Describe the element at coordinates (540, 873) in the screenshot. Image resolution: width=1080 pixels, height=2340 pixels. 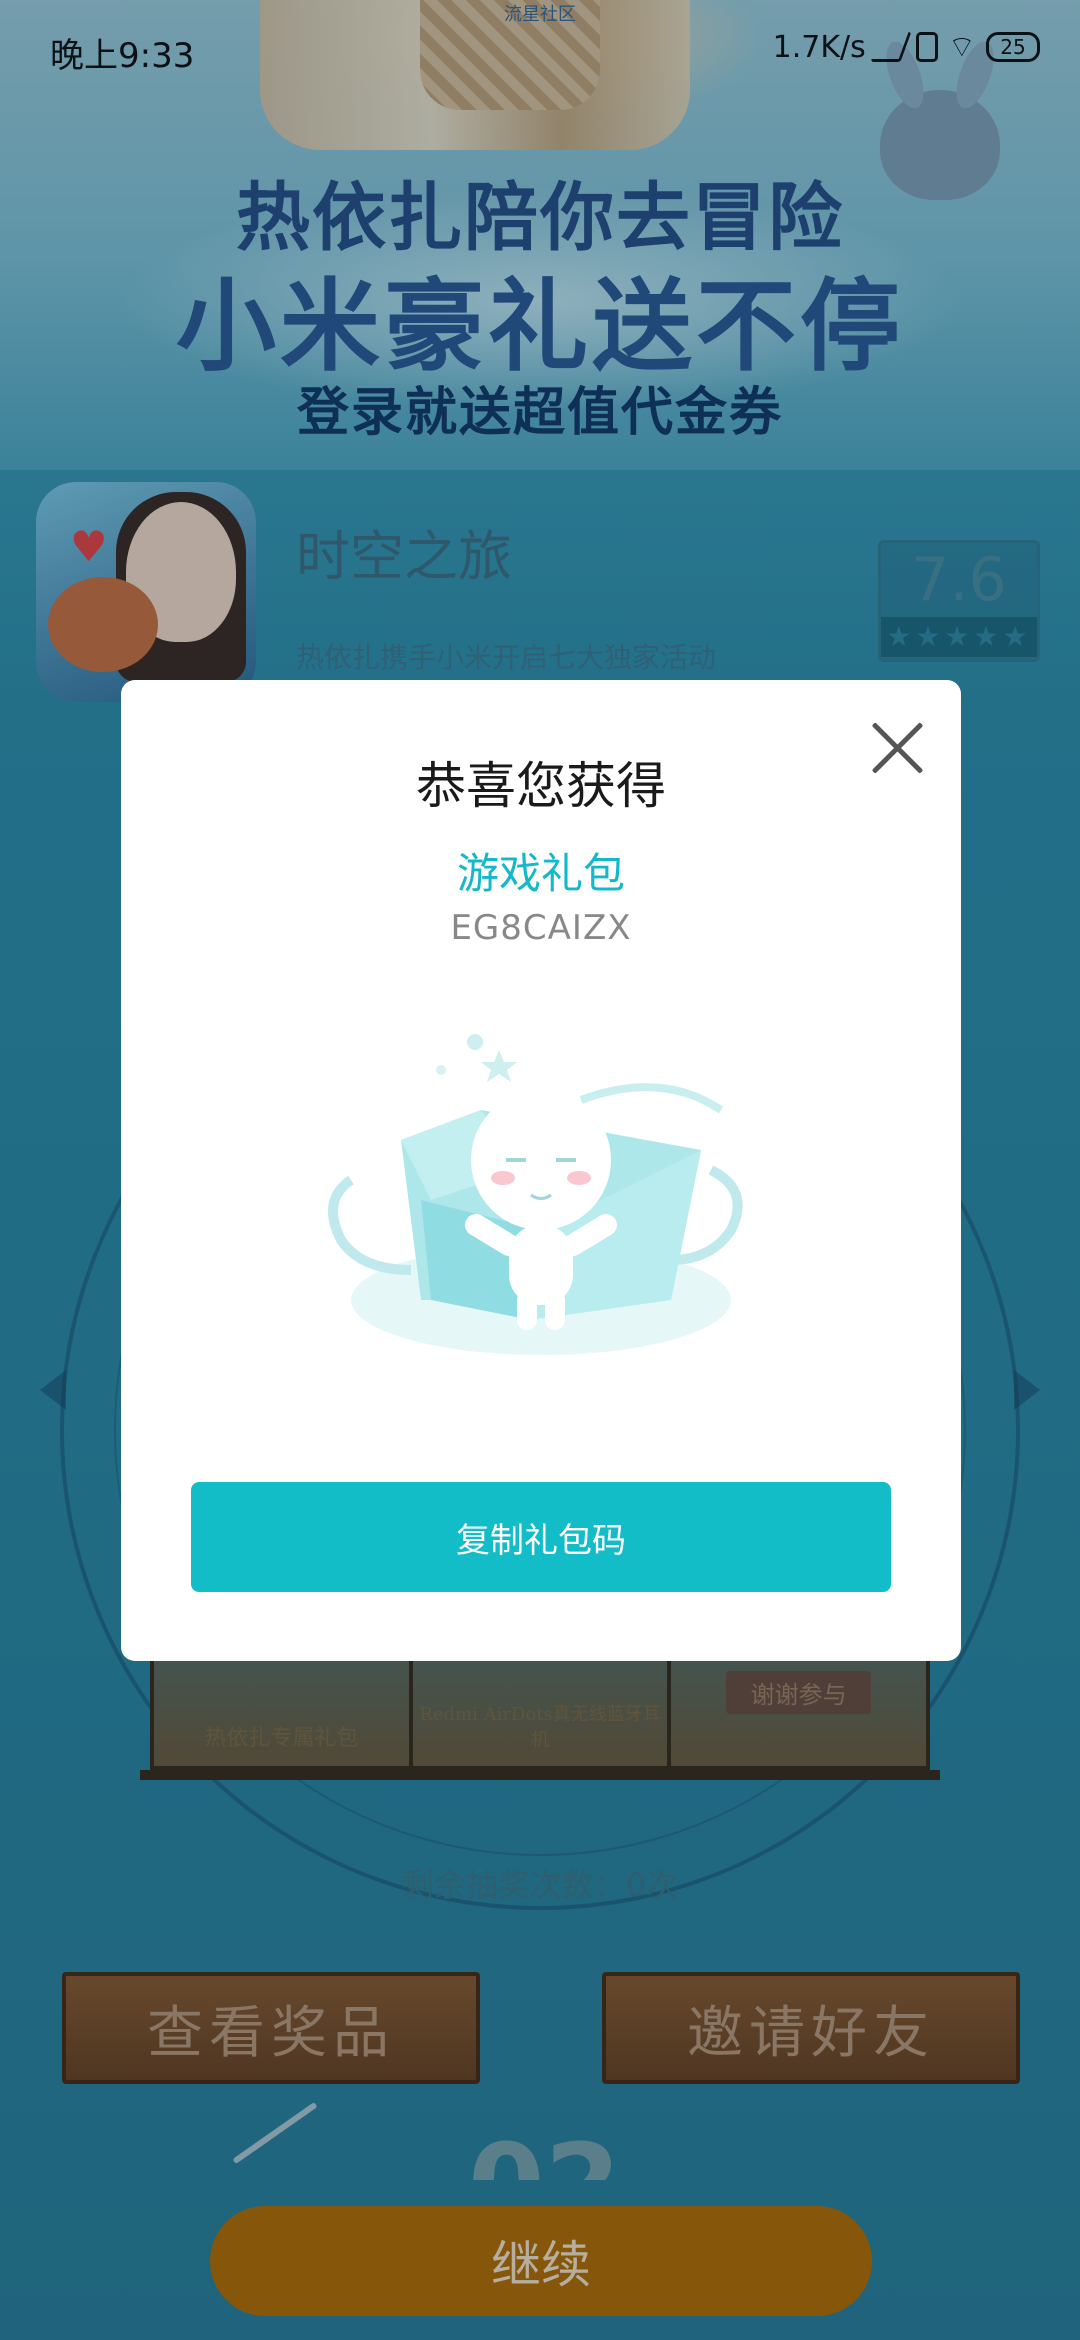
I see `gift-name: 游戏礼包` at that location.